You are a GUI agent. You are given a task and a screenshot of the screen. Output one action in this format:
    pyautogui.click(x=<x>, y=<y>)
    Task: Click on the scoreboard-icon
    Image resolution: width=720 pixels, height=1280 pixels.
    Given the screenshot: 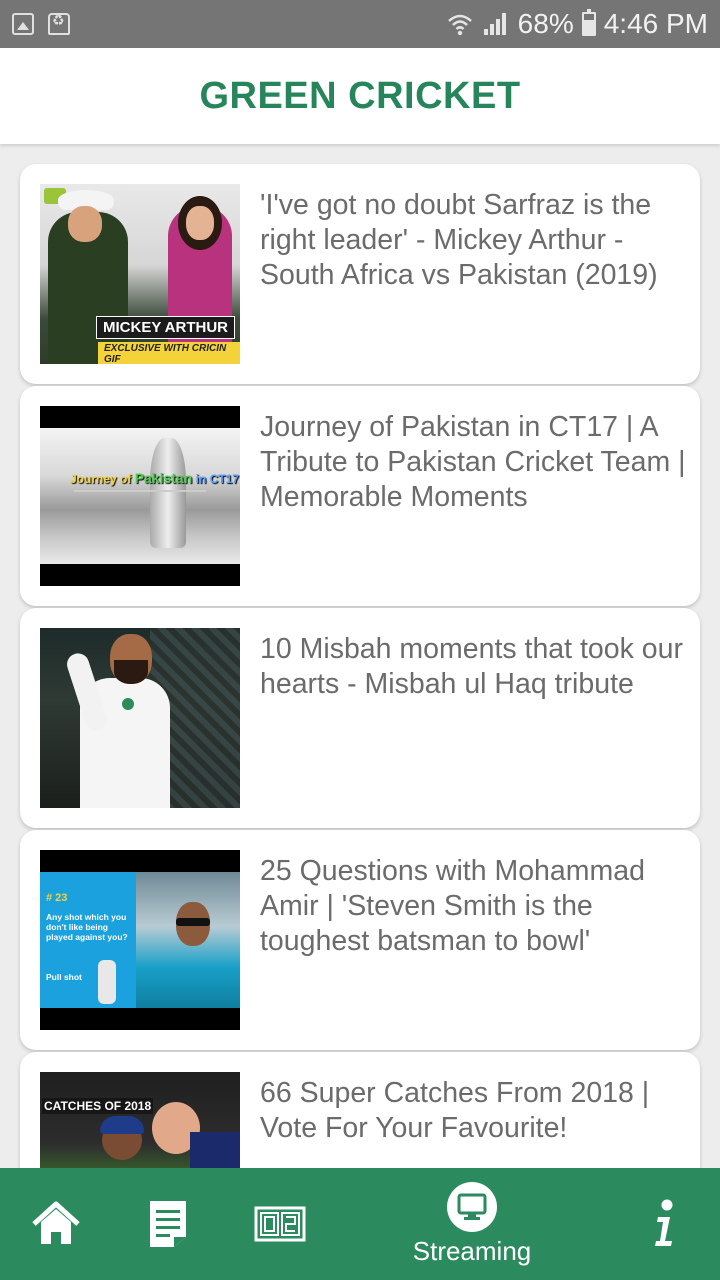 What is the action you would take?
    pyautogui.click(x=280, y=1224)
    